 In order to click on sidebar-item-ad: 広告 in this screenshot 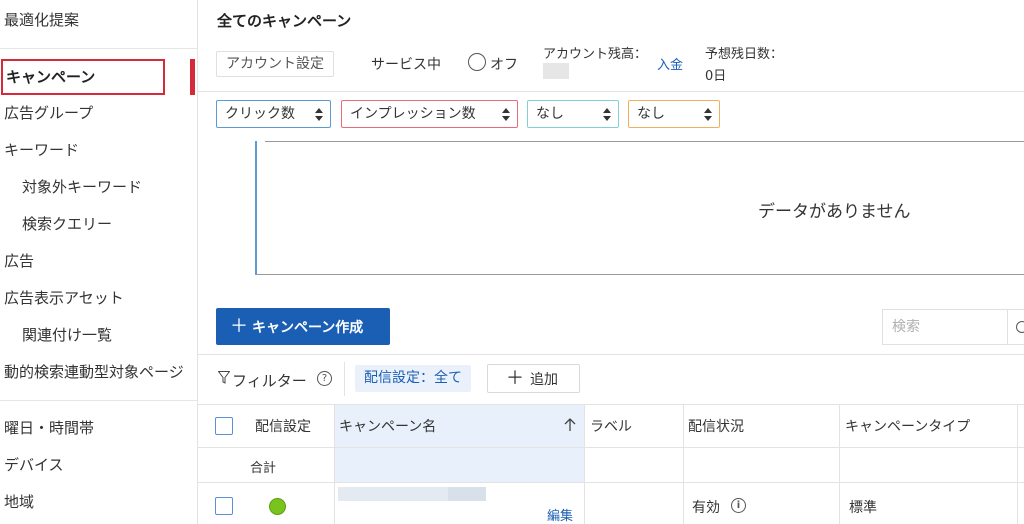, I will do `click(19, 261)`.